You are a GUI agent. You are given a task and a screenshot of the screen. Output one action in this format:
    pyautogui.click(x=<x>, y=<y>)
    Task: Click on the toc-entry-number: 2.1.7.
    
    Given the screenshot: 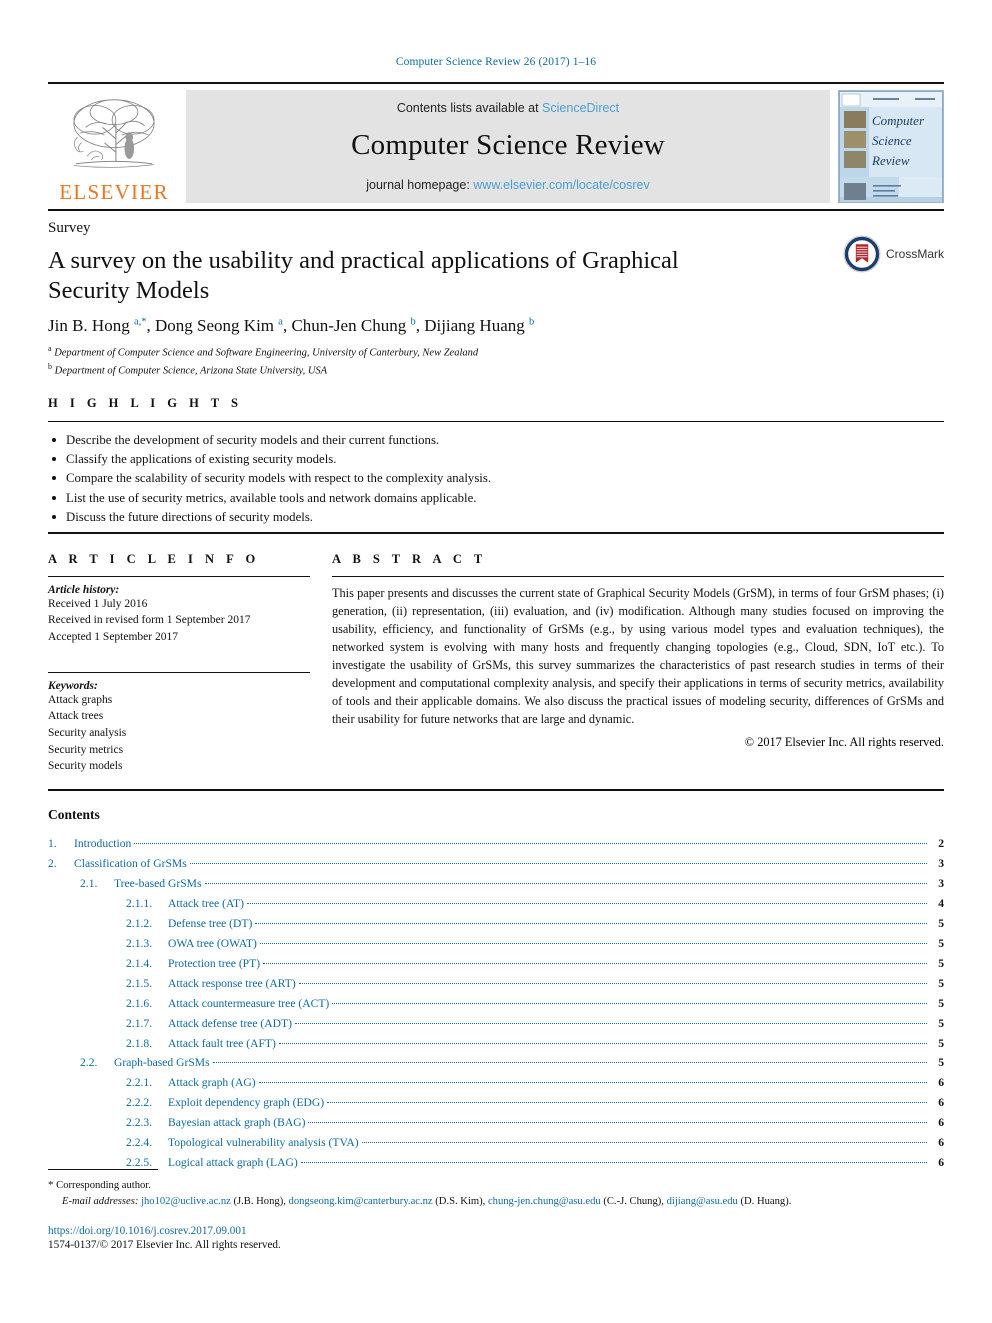 What is the action you would take?
    pyautogui.click(x=139, y=1023)
    